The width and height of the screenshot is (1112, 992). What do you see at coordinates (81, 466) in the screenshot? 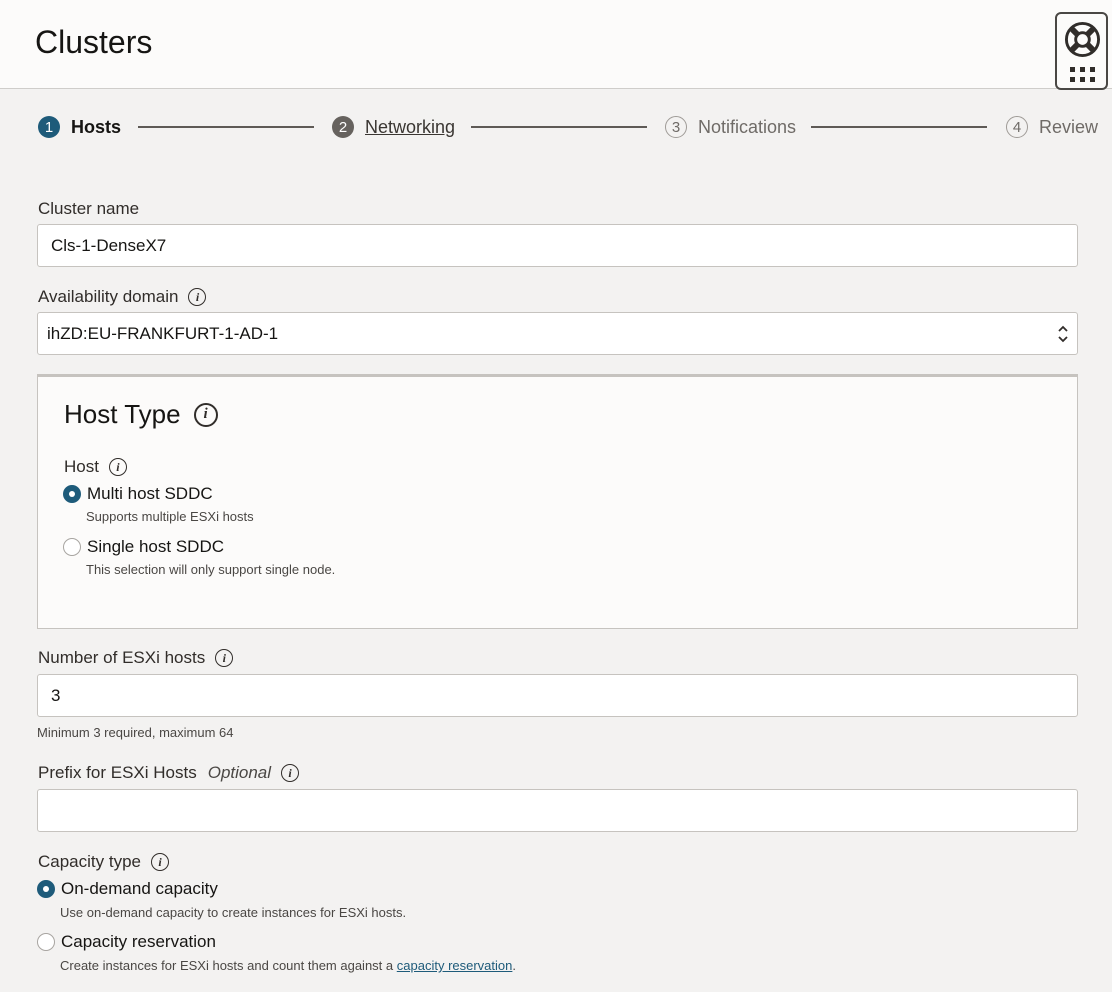
I see `host-label-text: Host` at bounding box center [81, 466].